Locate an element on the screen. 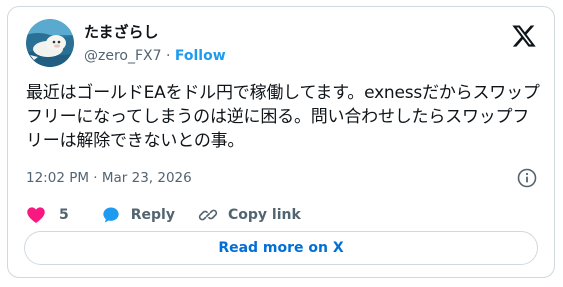 This screenshot has height=287, width=563. reply-bubble-icon is located at coordinates (111, 215).